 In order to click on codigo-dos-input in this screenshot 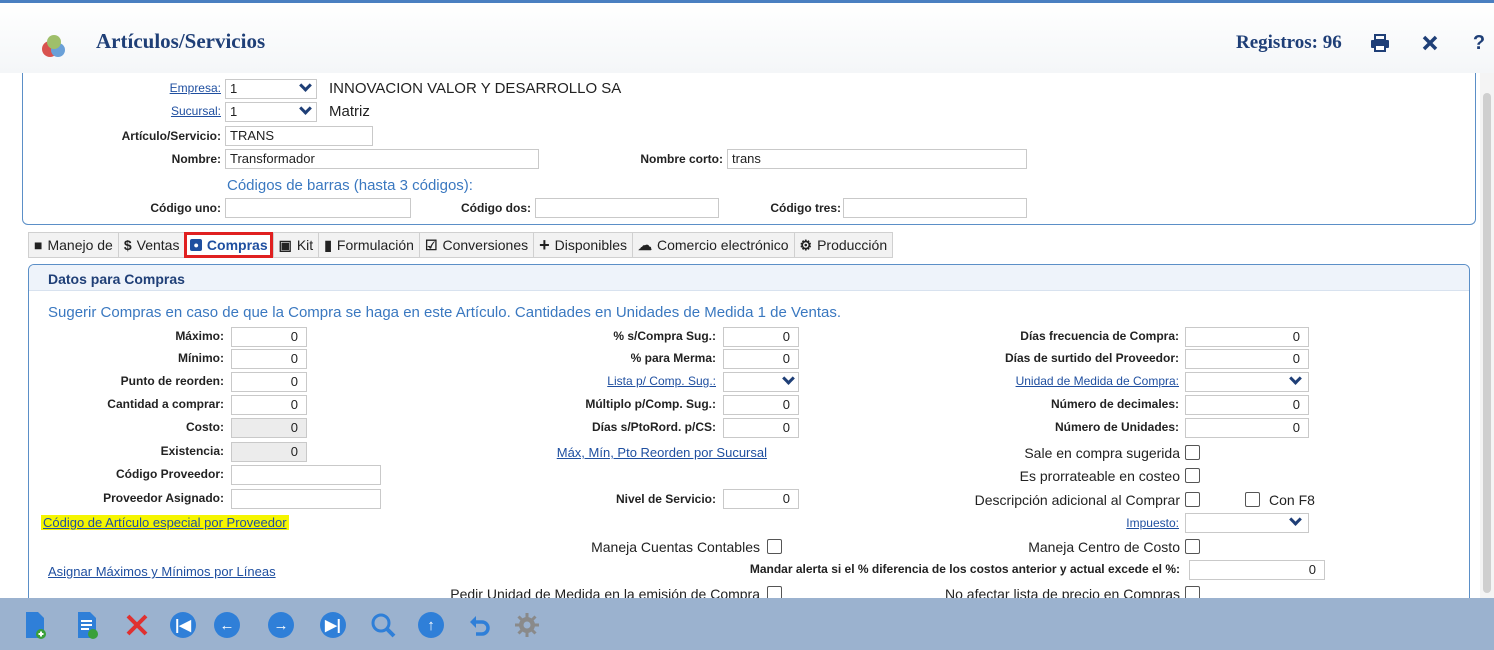, I will do `click(627, 208)`.